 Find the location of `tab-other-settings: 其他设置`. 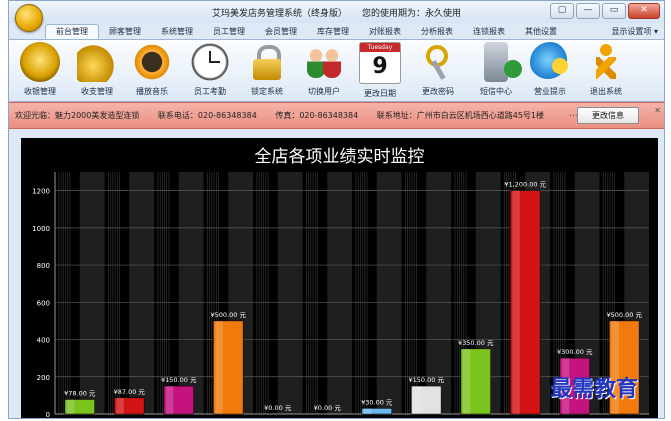

tab-other-settings: 其他设置 is located at coordinates (541, 32).